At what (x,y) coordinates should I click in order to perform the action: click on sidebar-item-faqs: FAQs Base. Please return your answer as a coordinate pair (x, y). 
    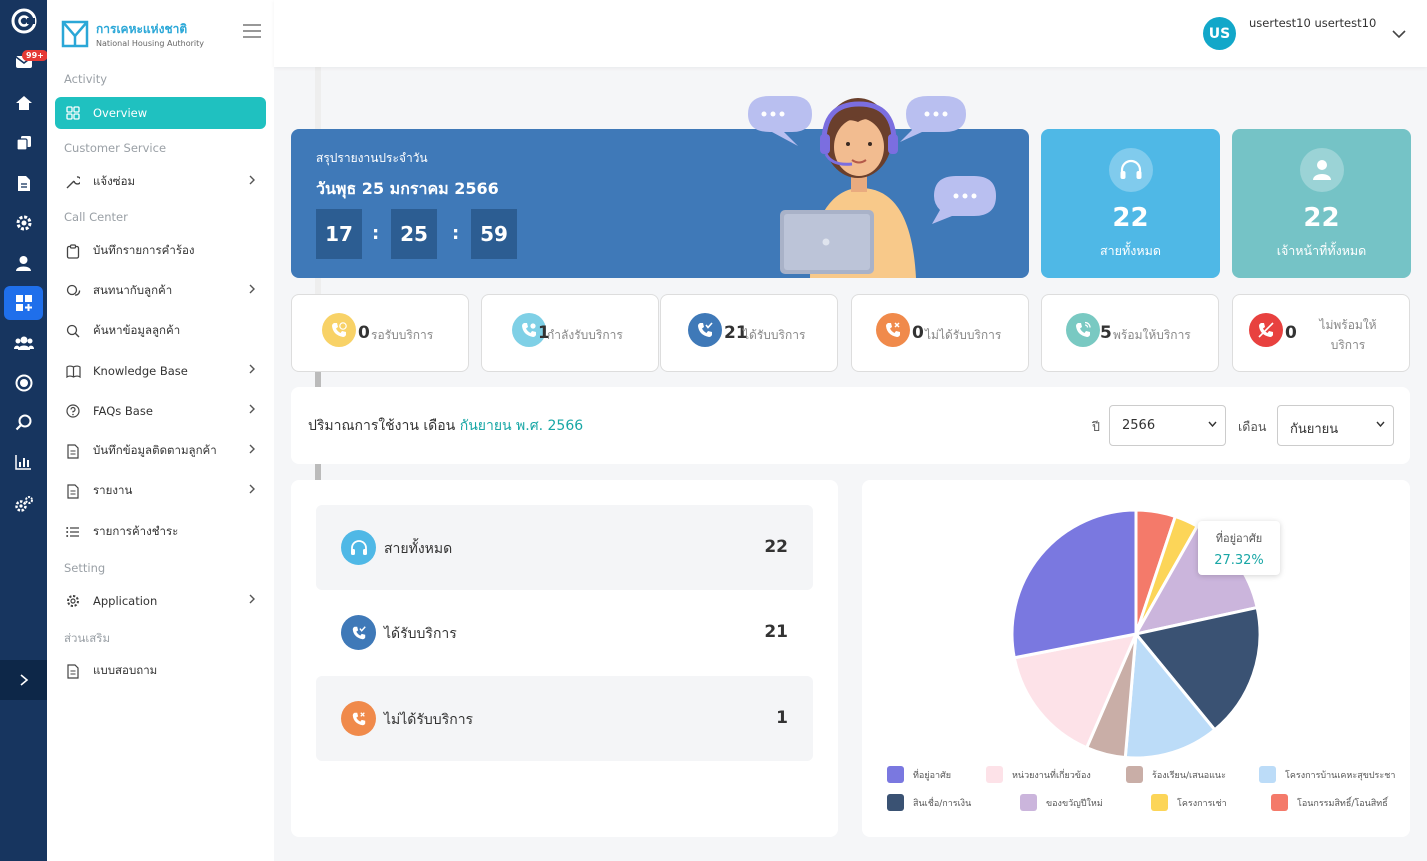
    Looking at the image, I should click on (160, 411).